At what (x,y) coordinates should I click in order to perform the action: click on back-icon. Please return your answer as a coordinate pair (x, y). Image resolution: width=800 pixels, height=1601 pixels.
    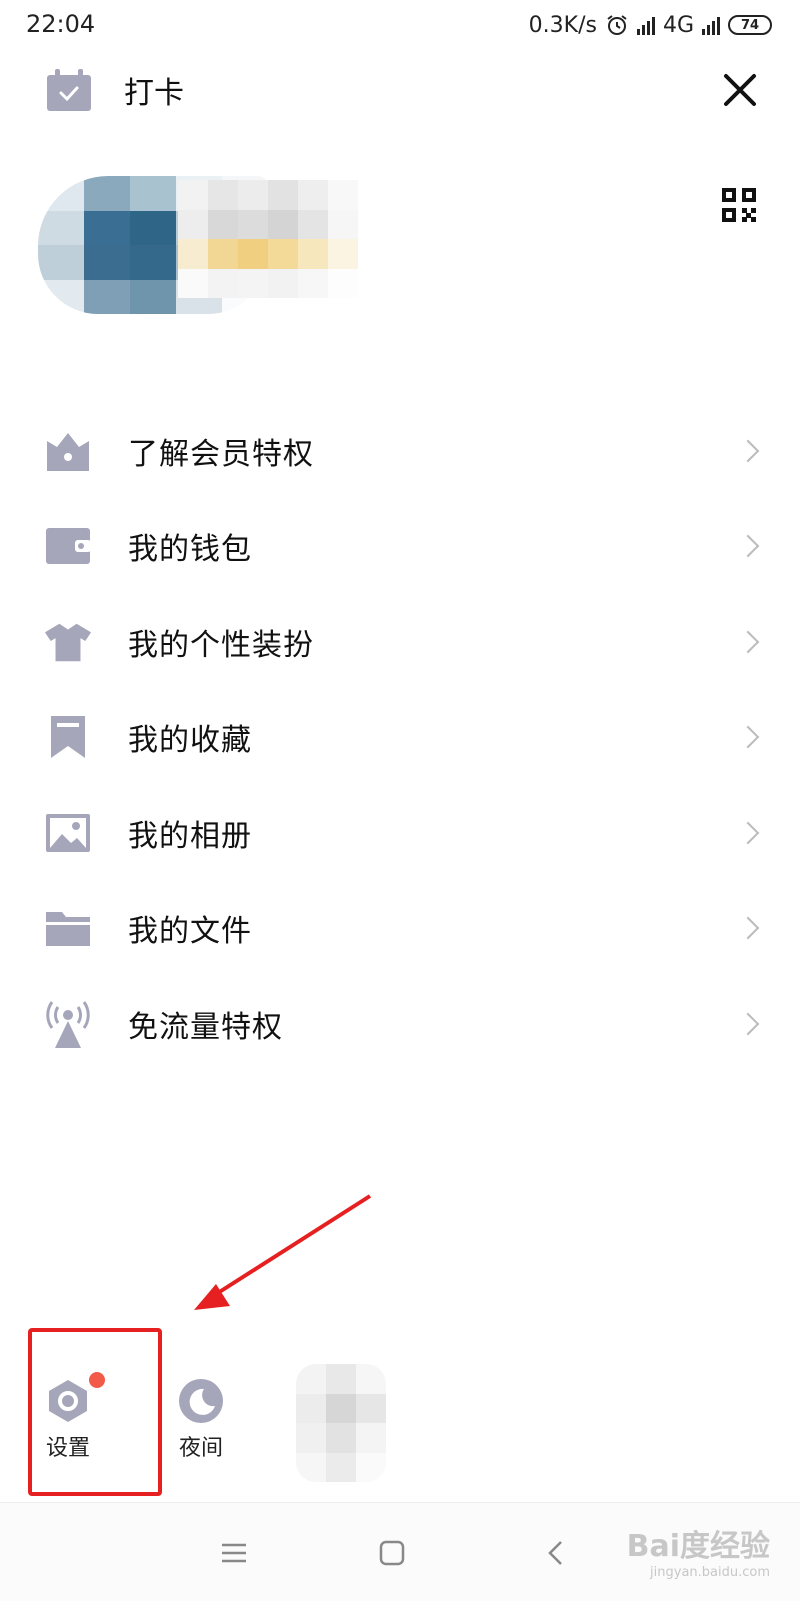
    Looking at the image, I should click on (556, 1553).